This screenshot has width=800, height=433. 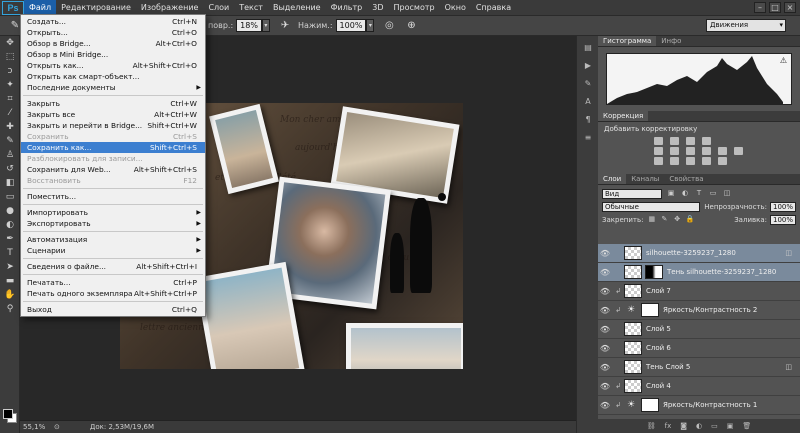 What do you see at coordinates (699, 386) in the screenshot?
I see `layer-row: 👁 ↲ Слой 4` at bounding box center [699, 386].